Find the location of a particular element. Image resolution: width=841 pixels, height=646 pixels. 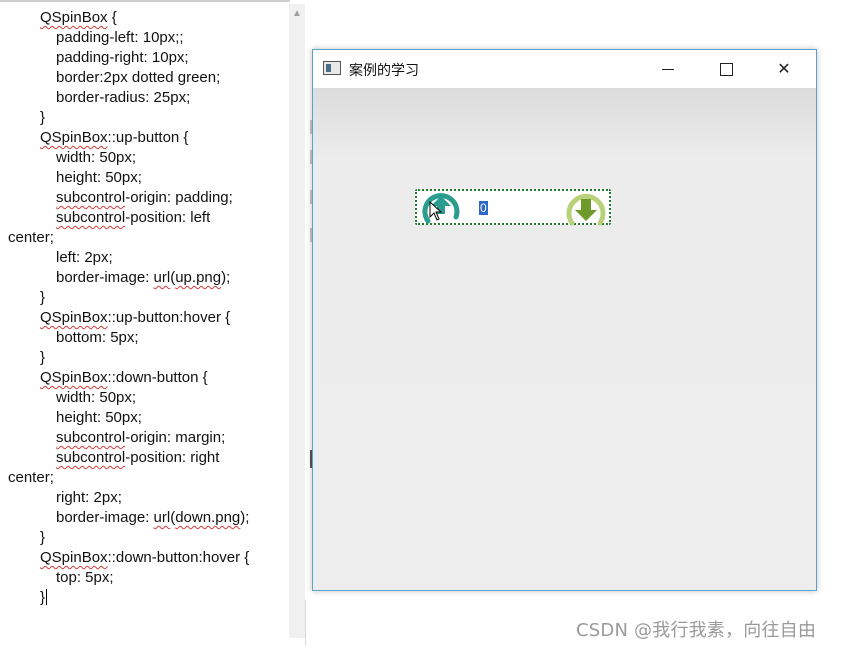

code-token: bottom: 5px; is located at coordinates (97, 337).